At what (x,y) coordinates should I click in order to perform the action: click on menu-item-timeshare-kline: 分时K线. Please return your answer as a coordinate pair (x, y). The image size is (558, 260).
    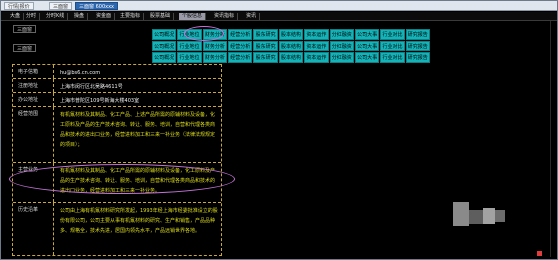
    Looking at the image, I should click on (56, 16).